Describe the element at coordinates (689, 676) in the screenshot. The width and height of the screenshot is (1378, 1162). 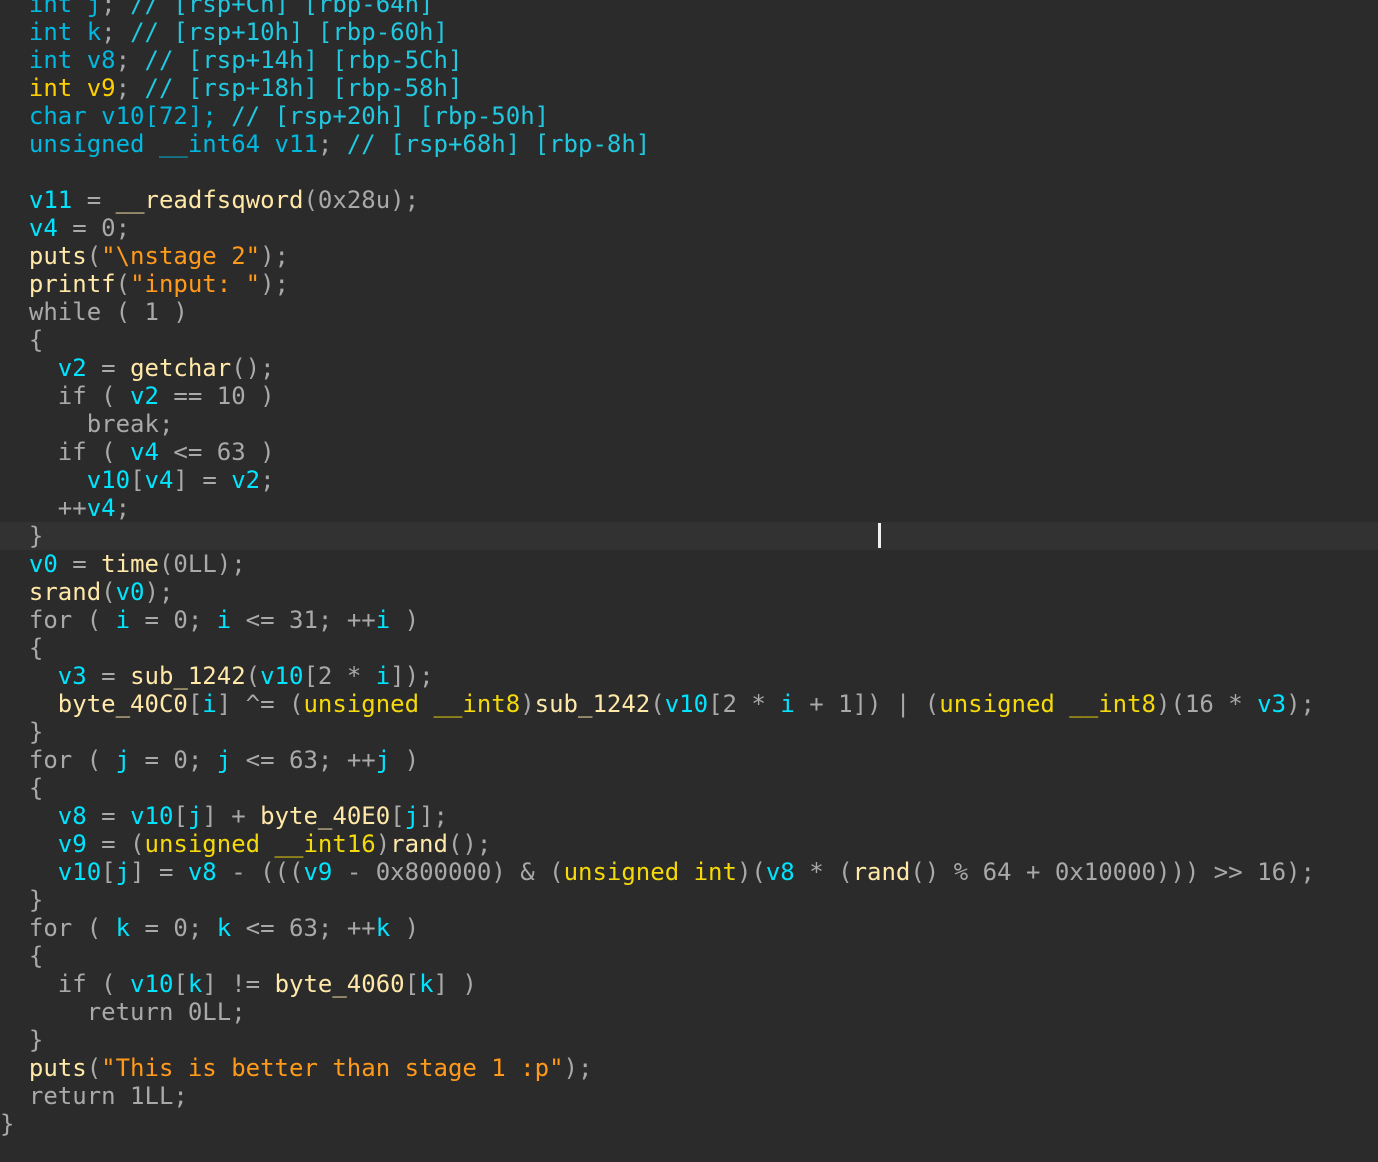
I see `code-line: v3 = sub_1242(v10[2 * i]);` at that location.